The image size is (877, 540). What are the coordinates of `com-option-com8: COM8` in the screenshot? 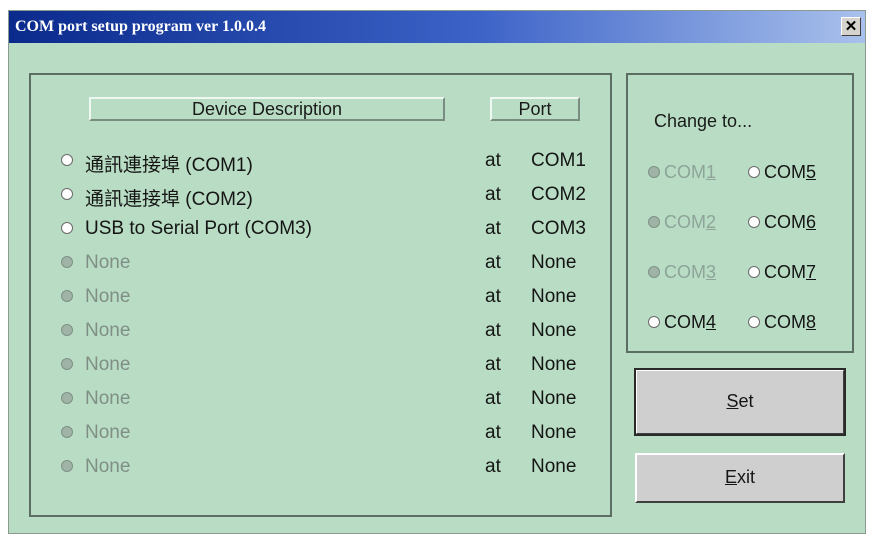 It's located at (798, 322).